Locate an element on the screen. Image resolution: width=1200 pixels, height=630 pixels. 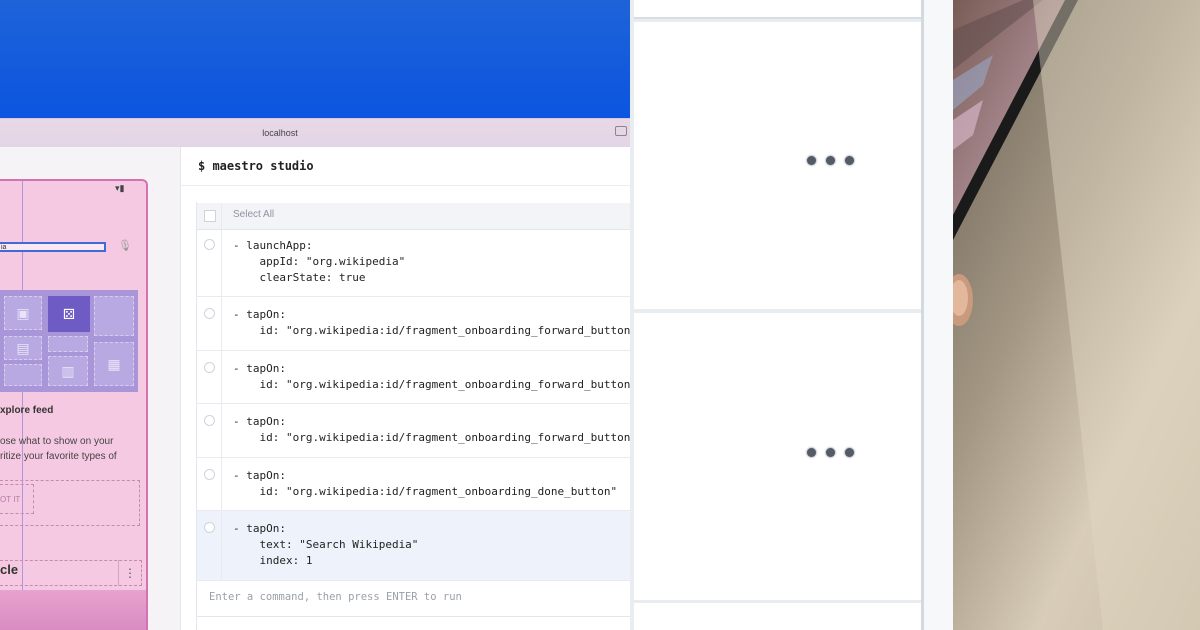
got-it-button: OT IT is located at coordinates (17, 499).